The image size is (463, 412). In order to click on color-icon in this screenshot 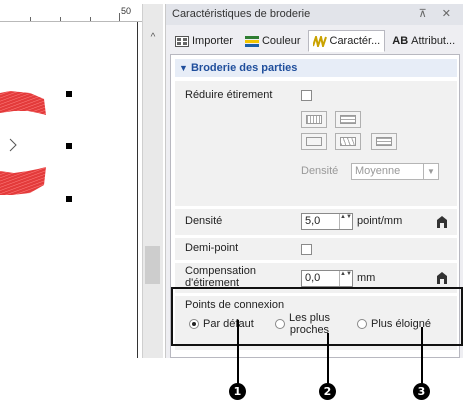, I will do `click(251, 41)`.